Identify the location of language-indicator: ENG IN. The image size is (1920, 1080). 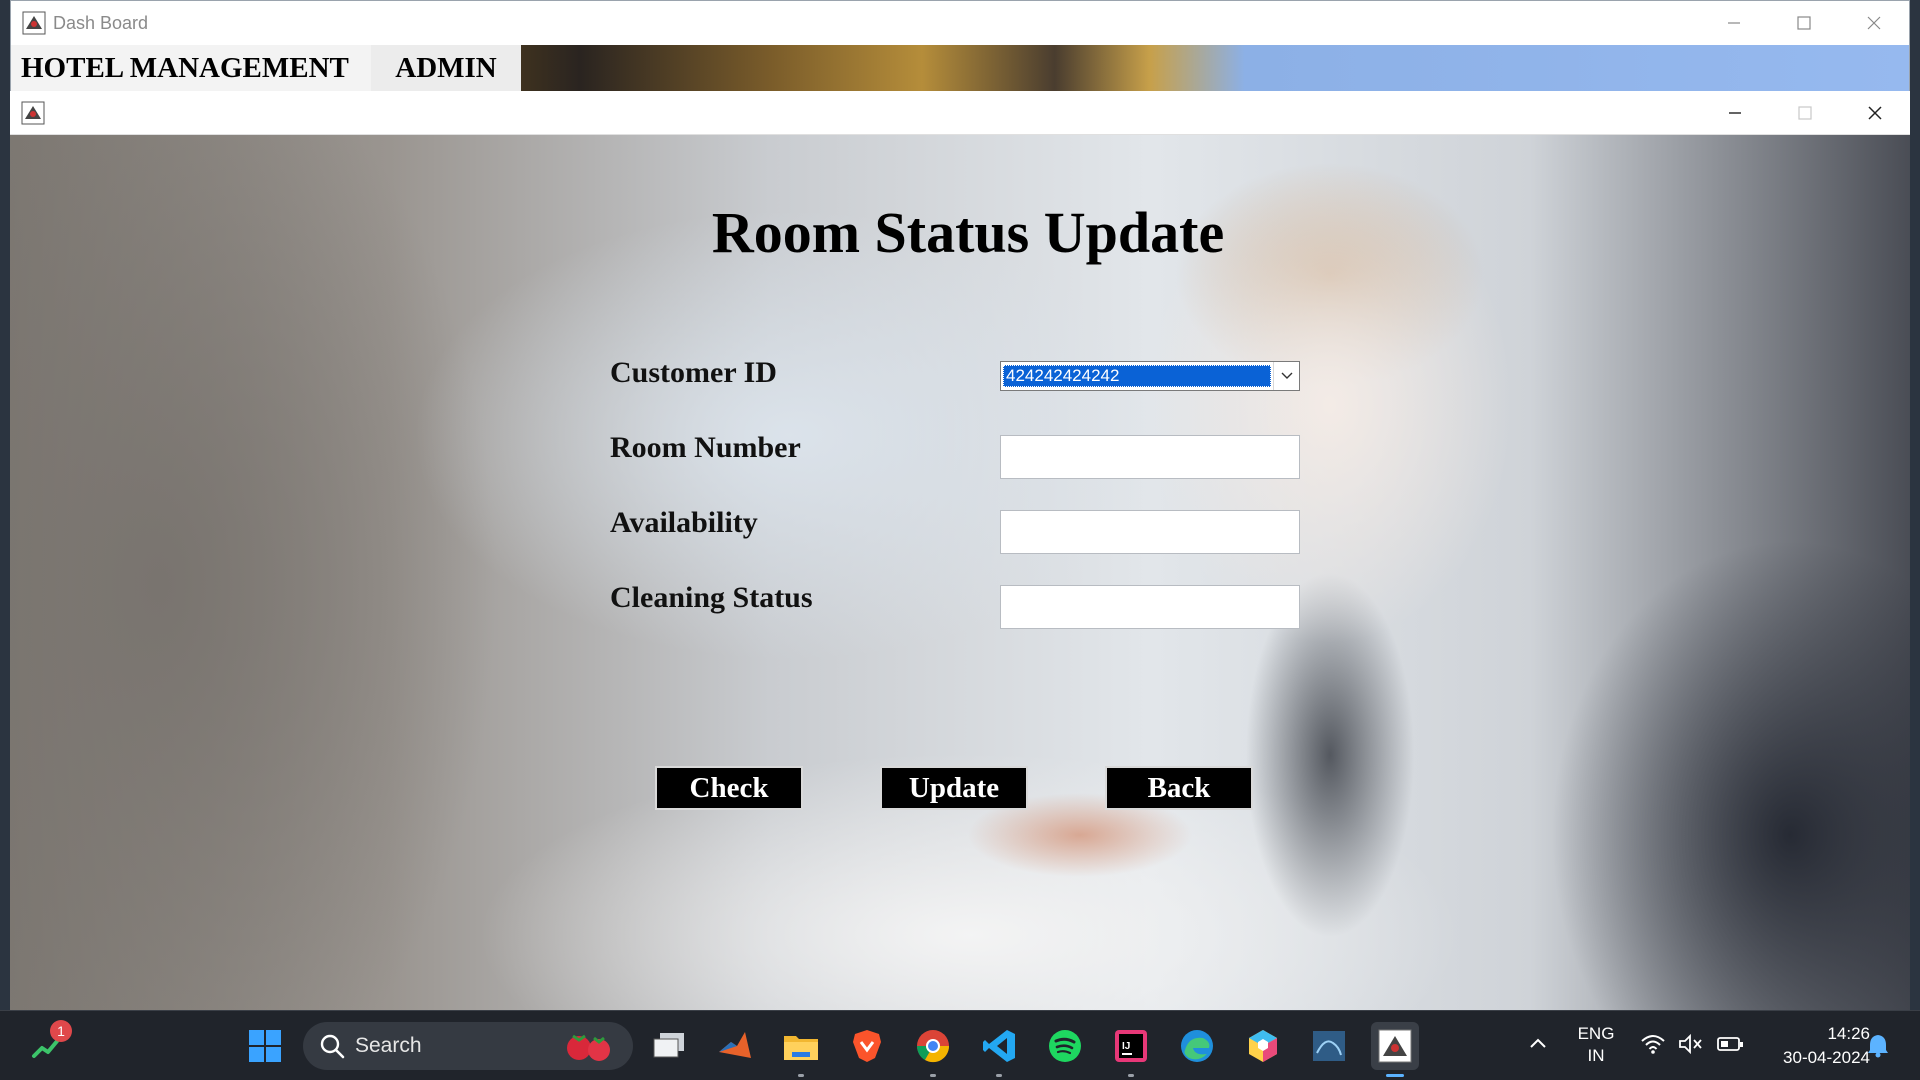
(1596, 1045).